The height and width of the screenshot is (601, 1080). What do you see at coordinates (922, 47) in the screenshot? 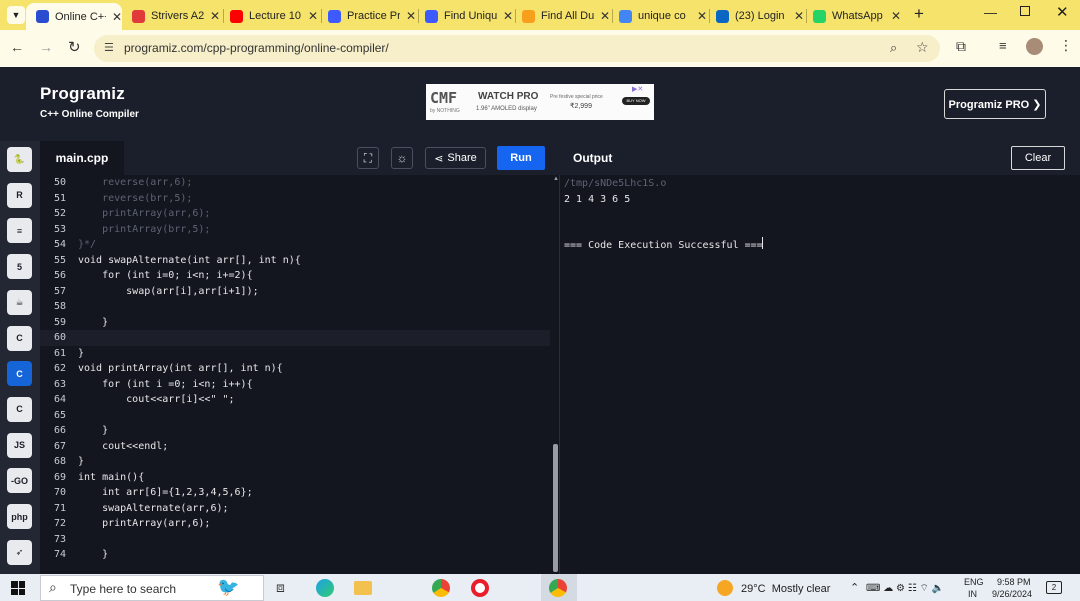
I see `bookmark-star-icon: ☆` at bounding box center [922, 47].